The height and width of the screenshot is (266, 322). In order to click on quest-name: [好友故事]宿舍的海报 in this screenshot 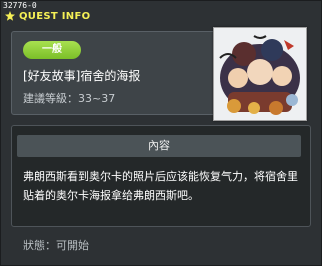, I will do `click(82, 76)`.